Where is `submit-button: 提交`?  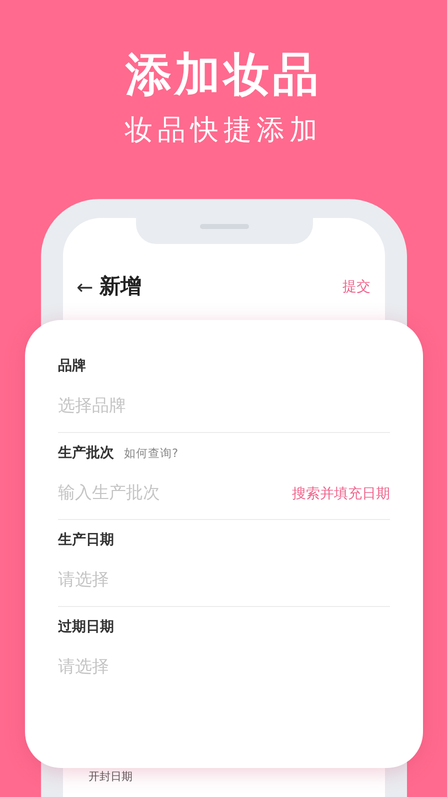 submit-button: 提交 is located at coordinates (356, 287).